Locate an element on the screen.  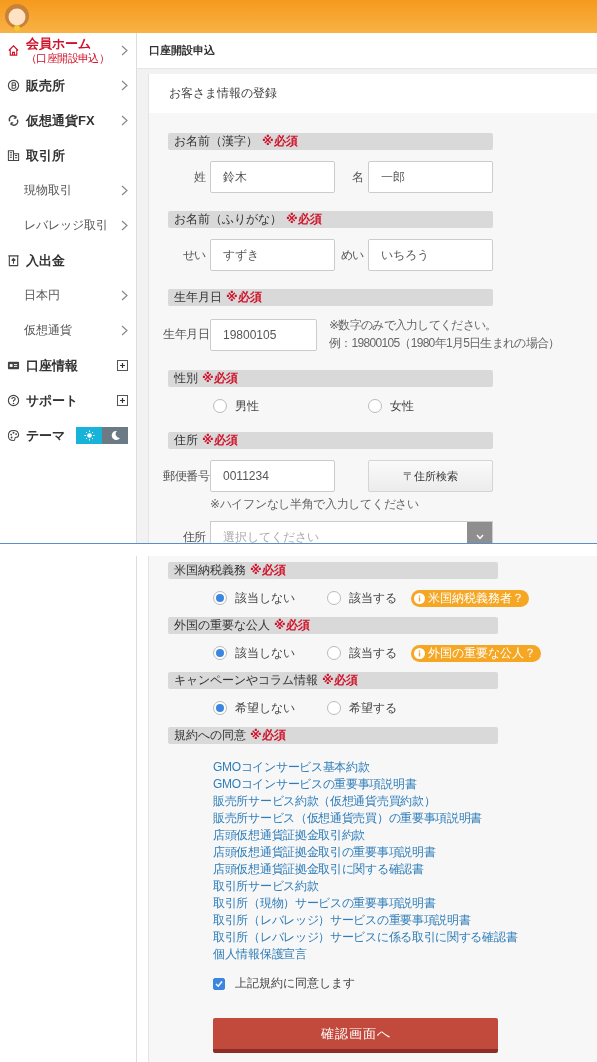
item-label: 口座情報 is located at coordinates (52, 365).